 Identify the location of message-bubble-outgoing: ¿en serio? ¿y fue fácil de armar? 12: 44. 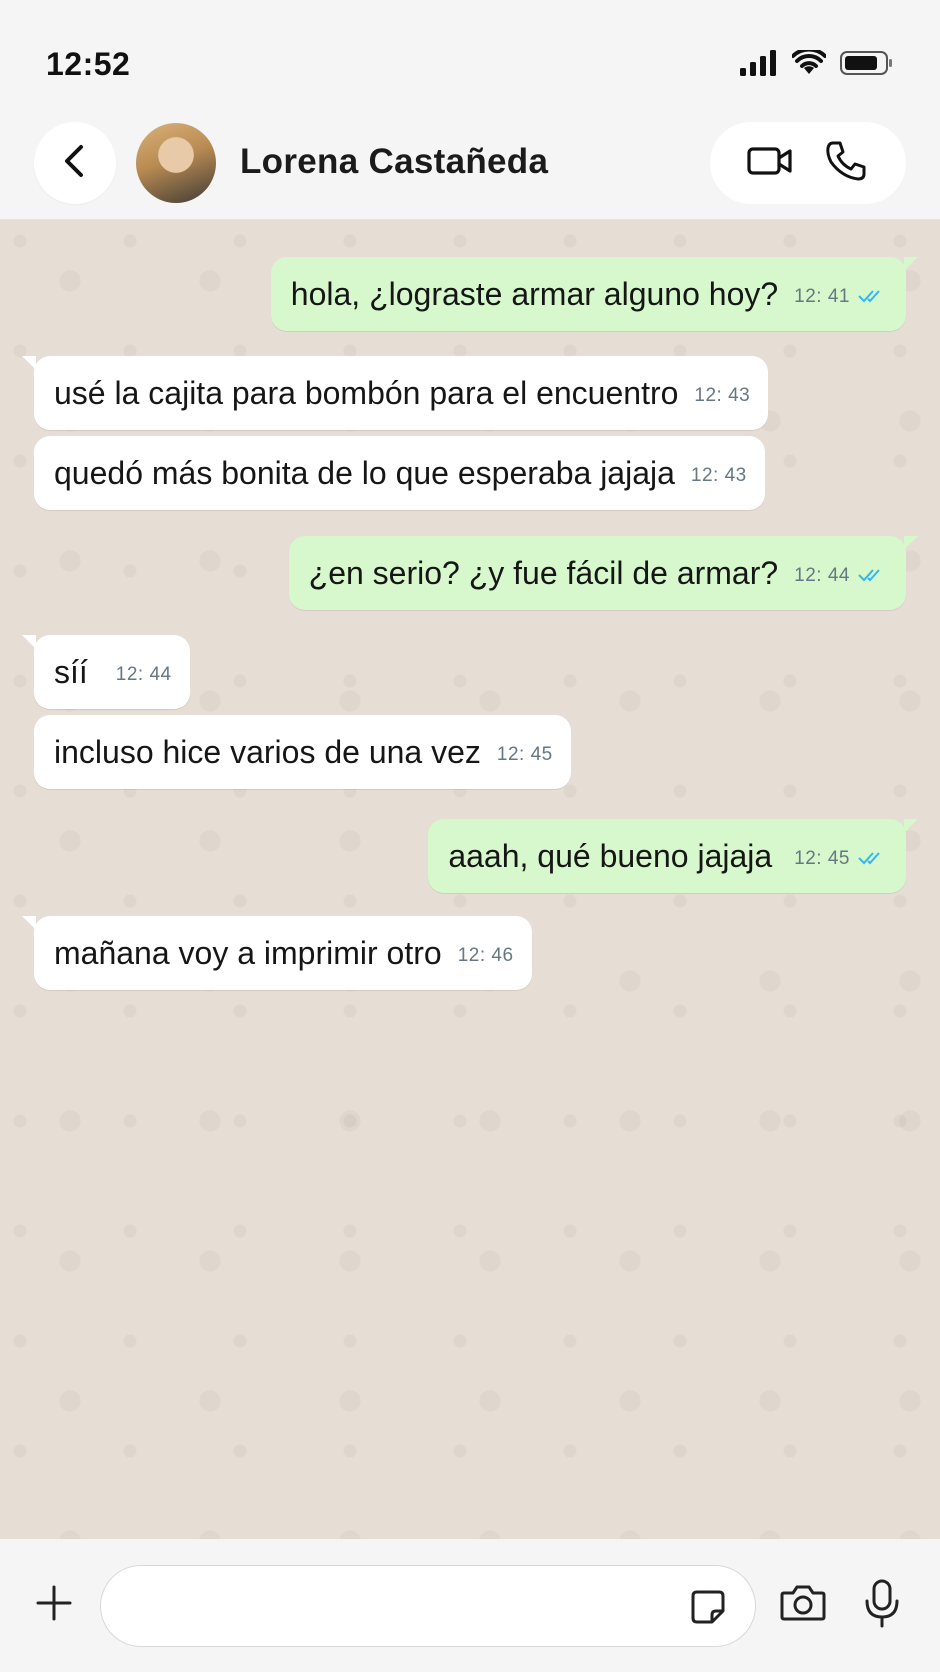
(603, 573).